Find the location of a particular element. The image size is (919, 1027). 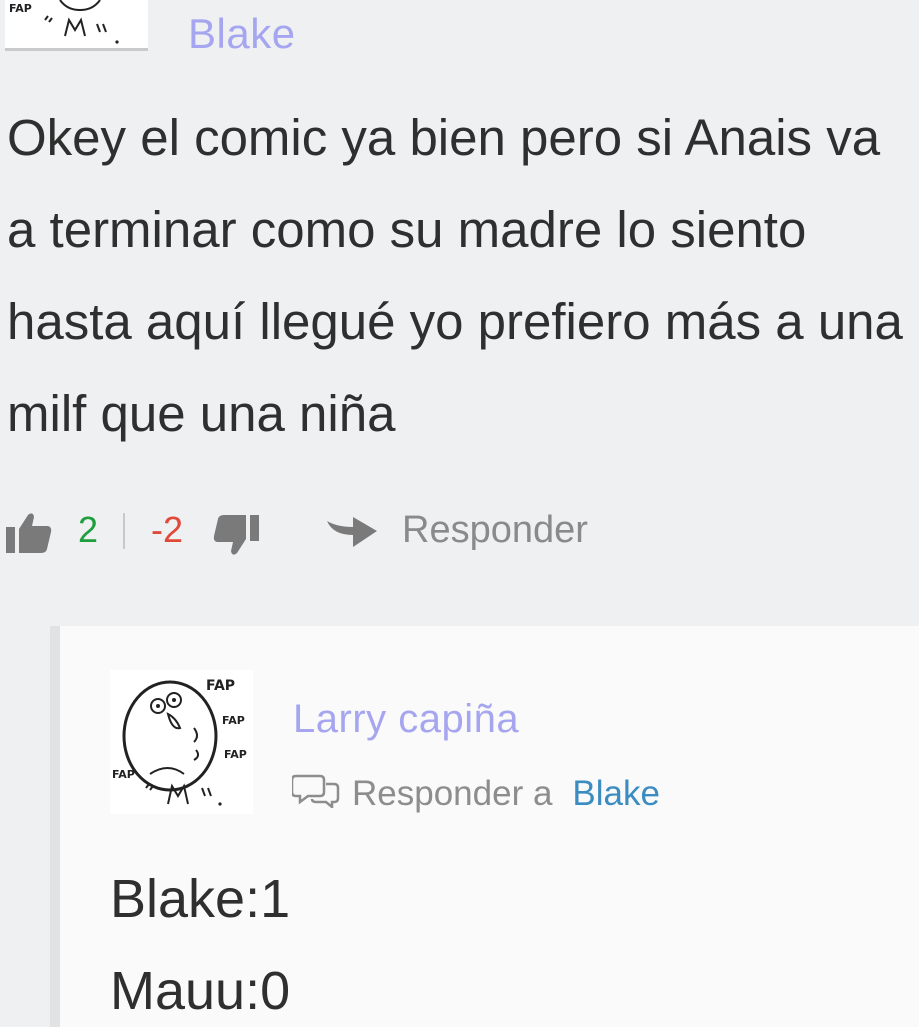

downvote-count: -2 is located at coordinates (167, 529).